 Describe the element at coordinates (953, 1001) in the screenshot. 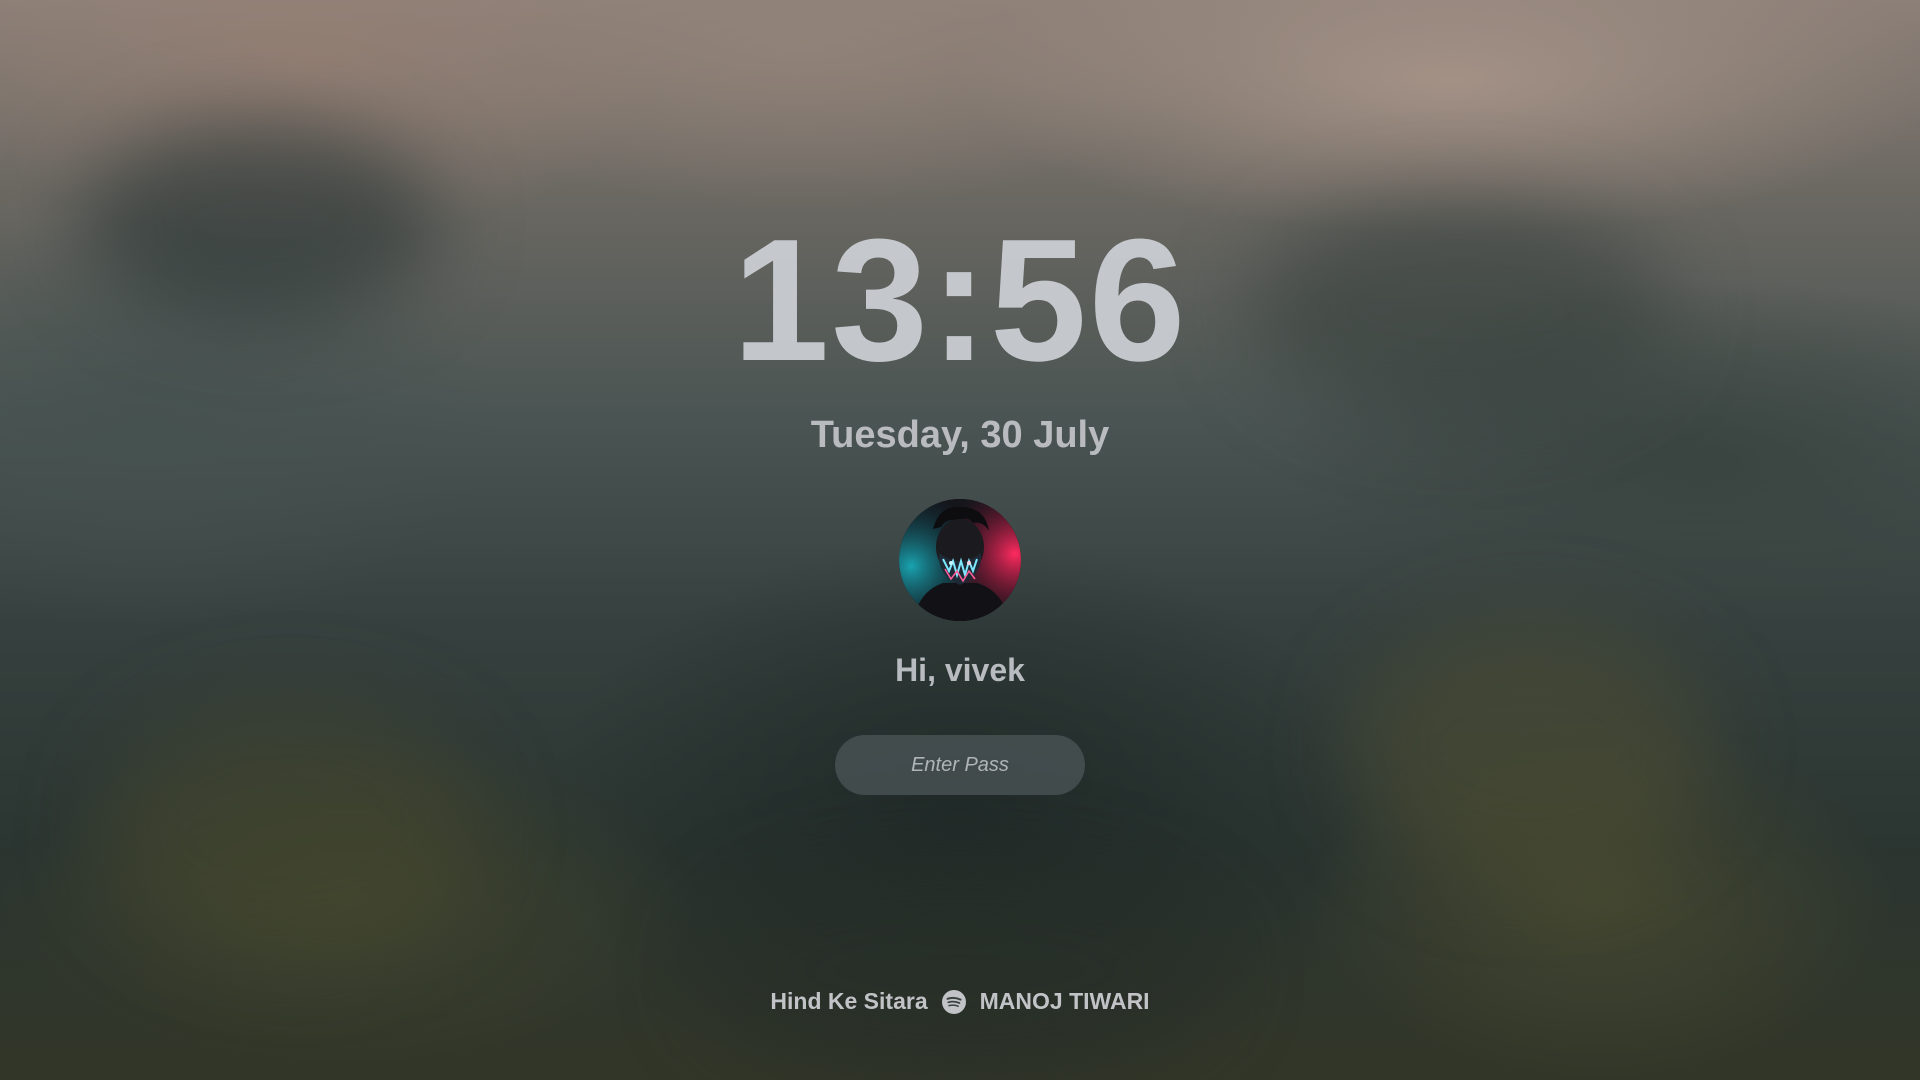

I see `spotify-icon` at that location.